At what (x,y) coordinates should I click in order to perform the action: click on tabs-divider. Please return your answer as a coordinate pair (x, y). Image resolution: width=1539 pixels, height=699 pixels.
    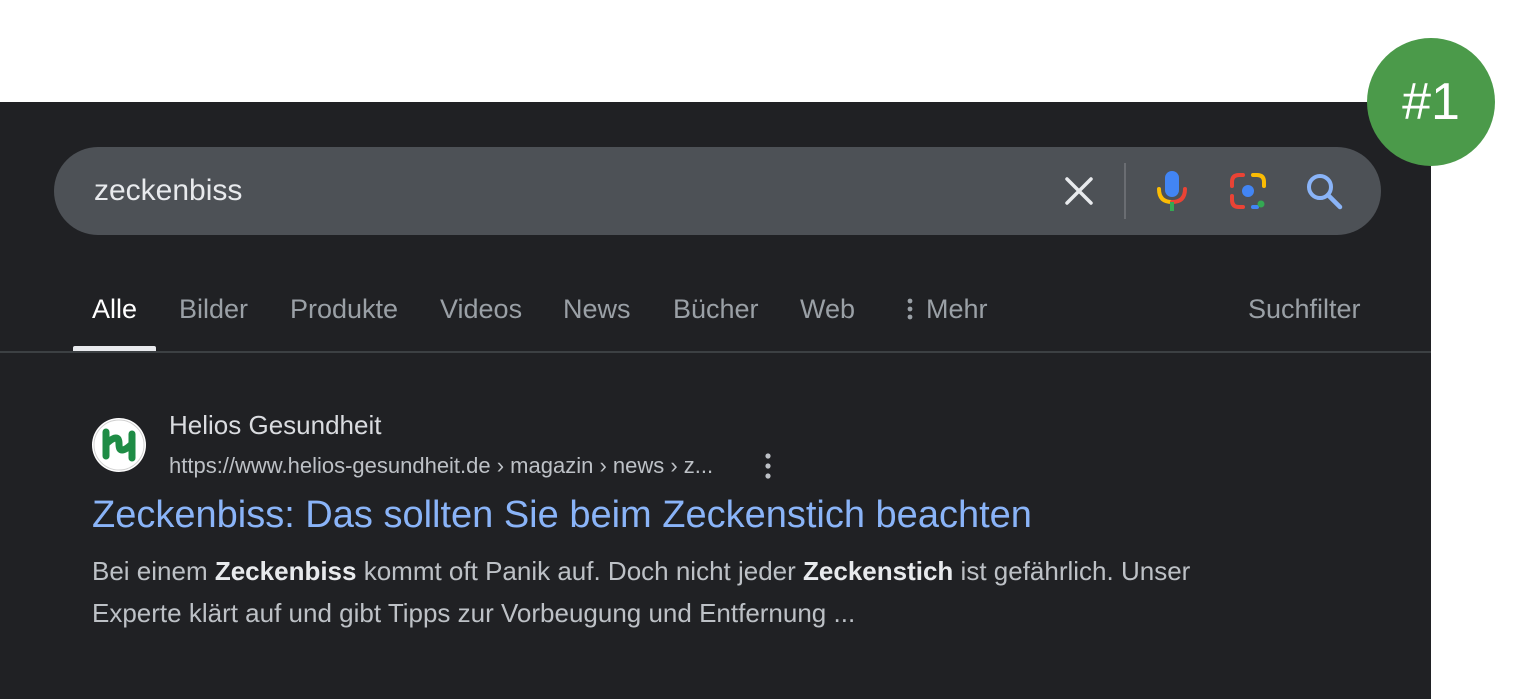
    Looking at the image, I should click on (715, 352).